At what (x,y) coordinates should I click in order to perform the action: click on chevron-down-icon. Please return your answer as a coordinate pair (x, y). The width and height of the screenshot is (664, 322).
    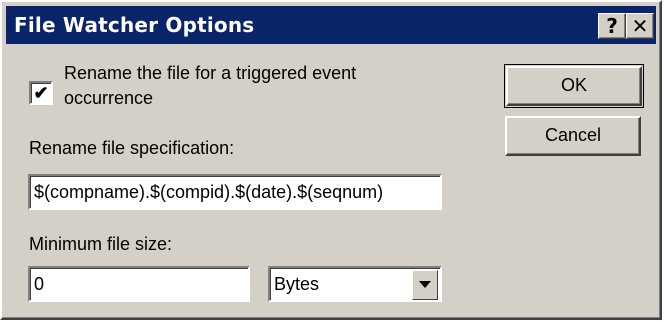
    Looking at the image, I should click on (425, 284).